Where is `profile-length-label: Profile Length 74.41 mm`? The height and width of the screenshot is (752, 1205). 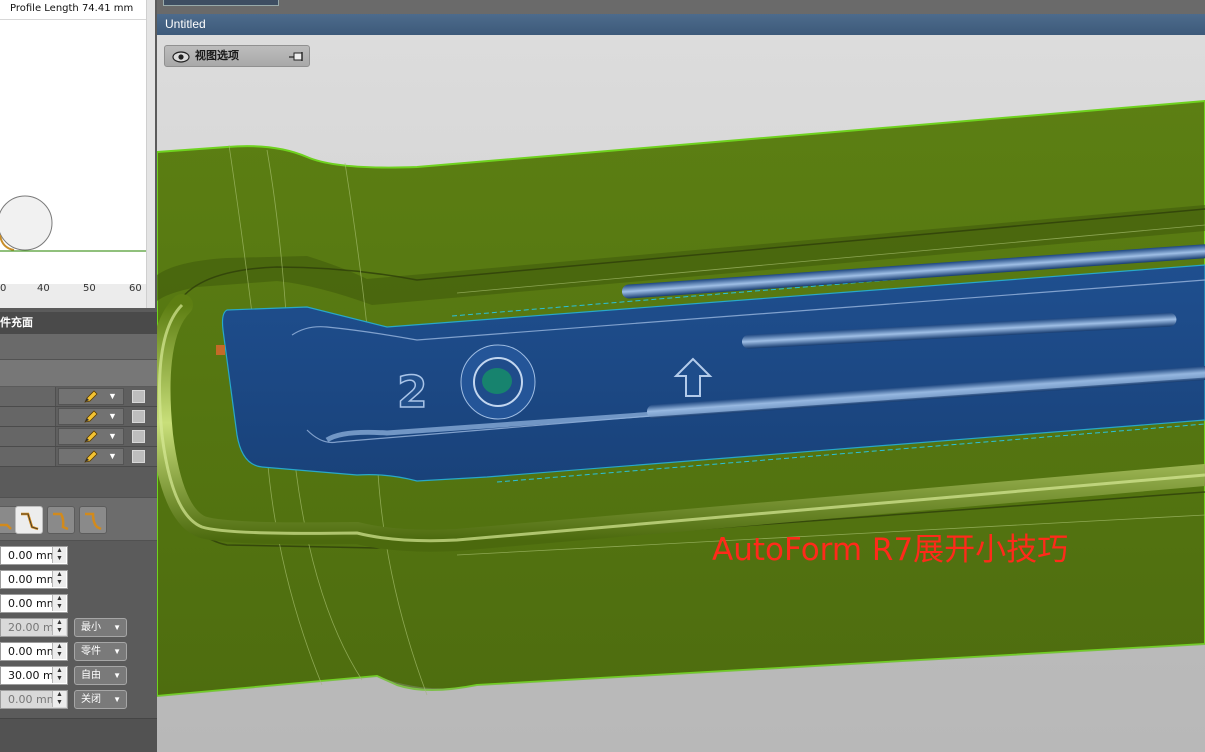 profile-length-label: Profile Length 74.41 mm is located at coordinates (73, 10).